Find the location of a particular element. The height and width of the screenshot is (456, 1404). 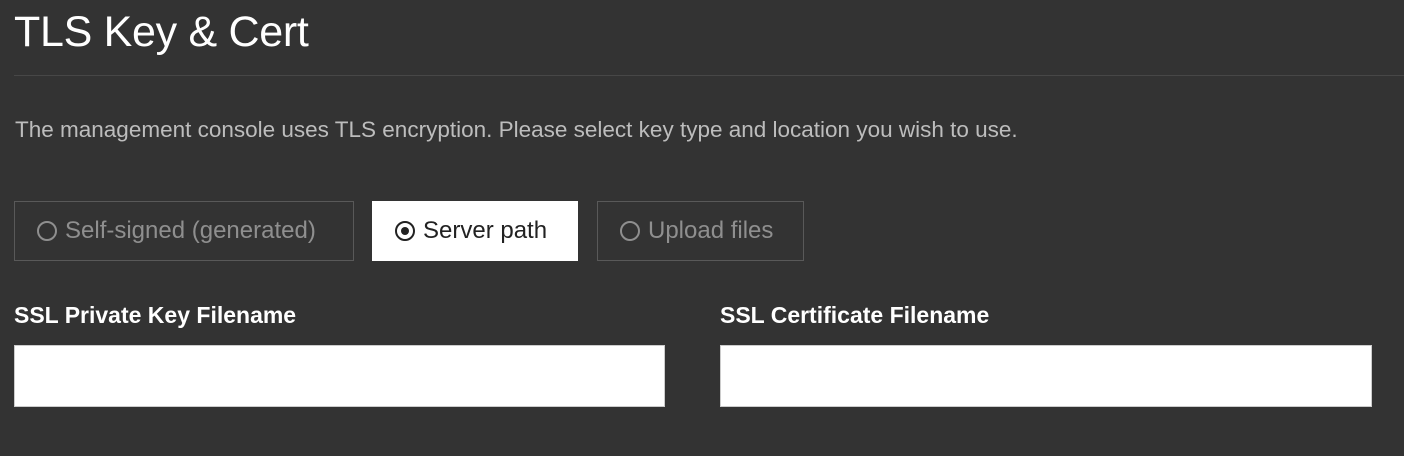

certificate-label: SSL Certificate Filename is located at coordinates (855, 315).